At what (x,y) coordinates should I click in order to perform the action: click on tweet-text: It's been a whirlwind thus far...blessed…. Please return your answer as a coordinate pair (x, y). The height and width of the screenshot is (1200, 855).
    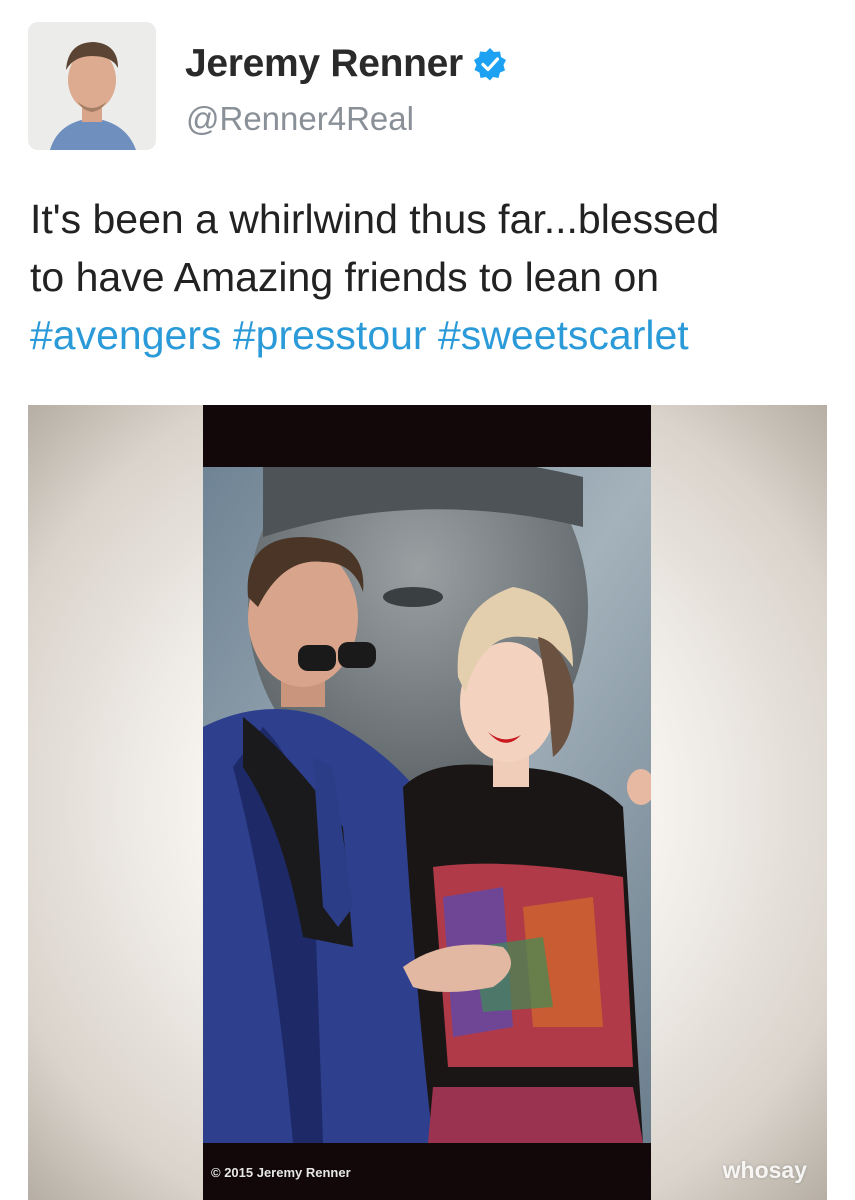
    Looking at the image, I should click on (430, 277).